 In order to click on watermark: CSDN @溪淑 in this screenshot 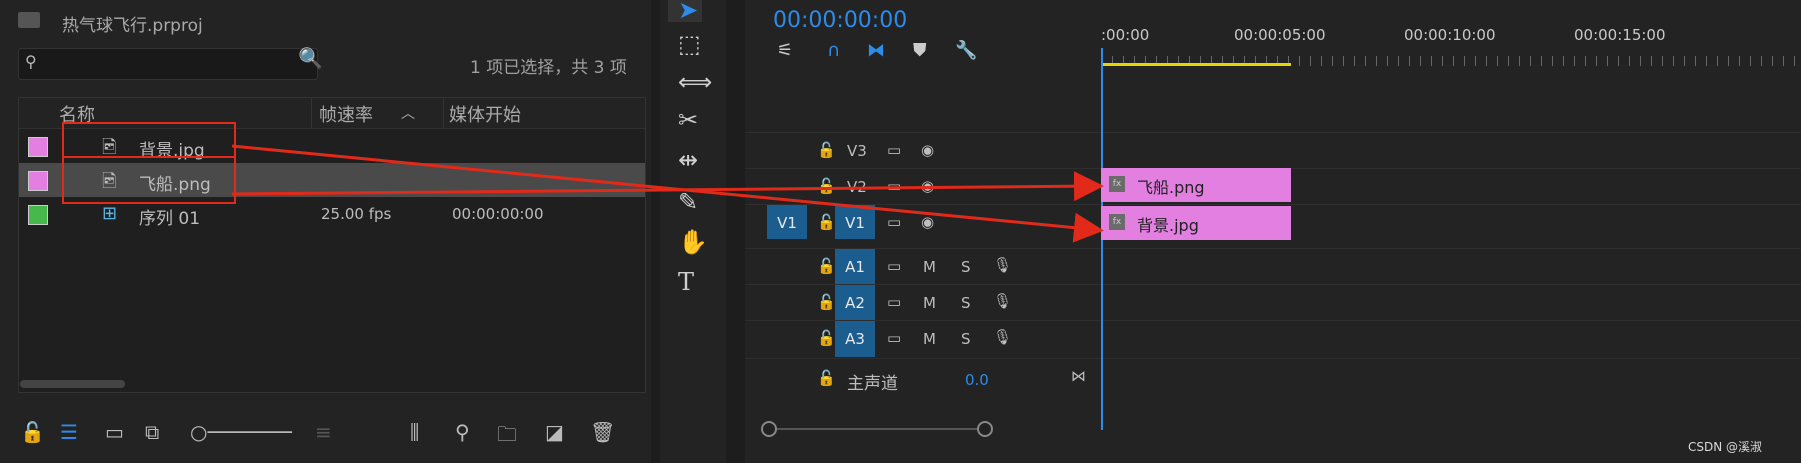, I will do `click(1725, 447)`.